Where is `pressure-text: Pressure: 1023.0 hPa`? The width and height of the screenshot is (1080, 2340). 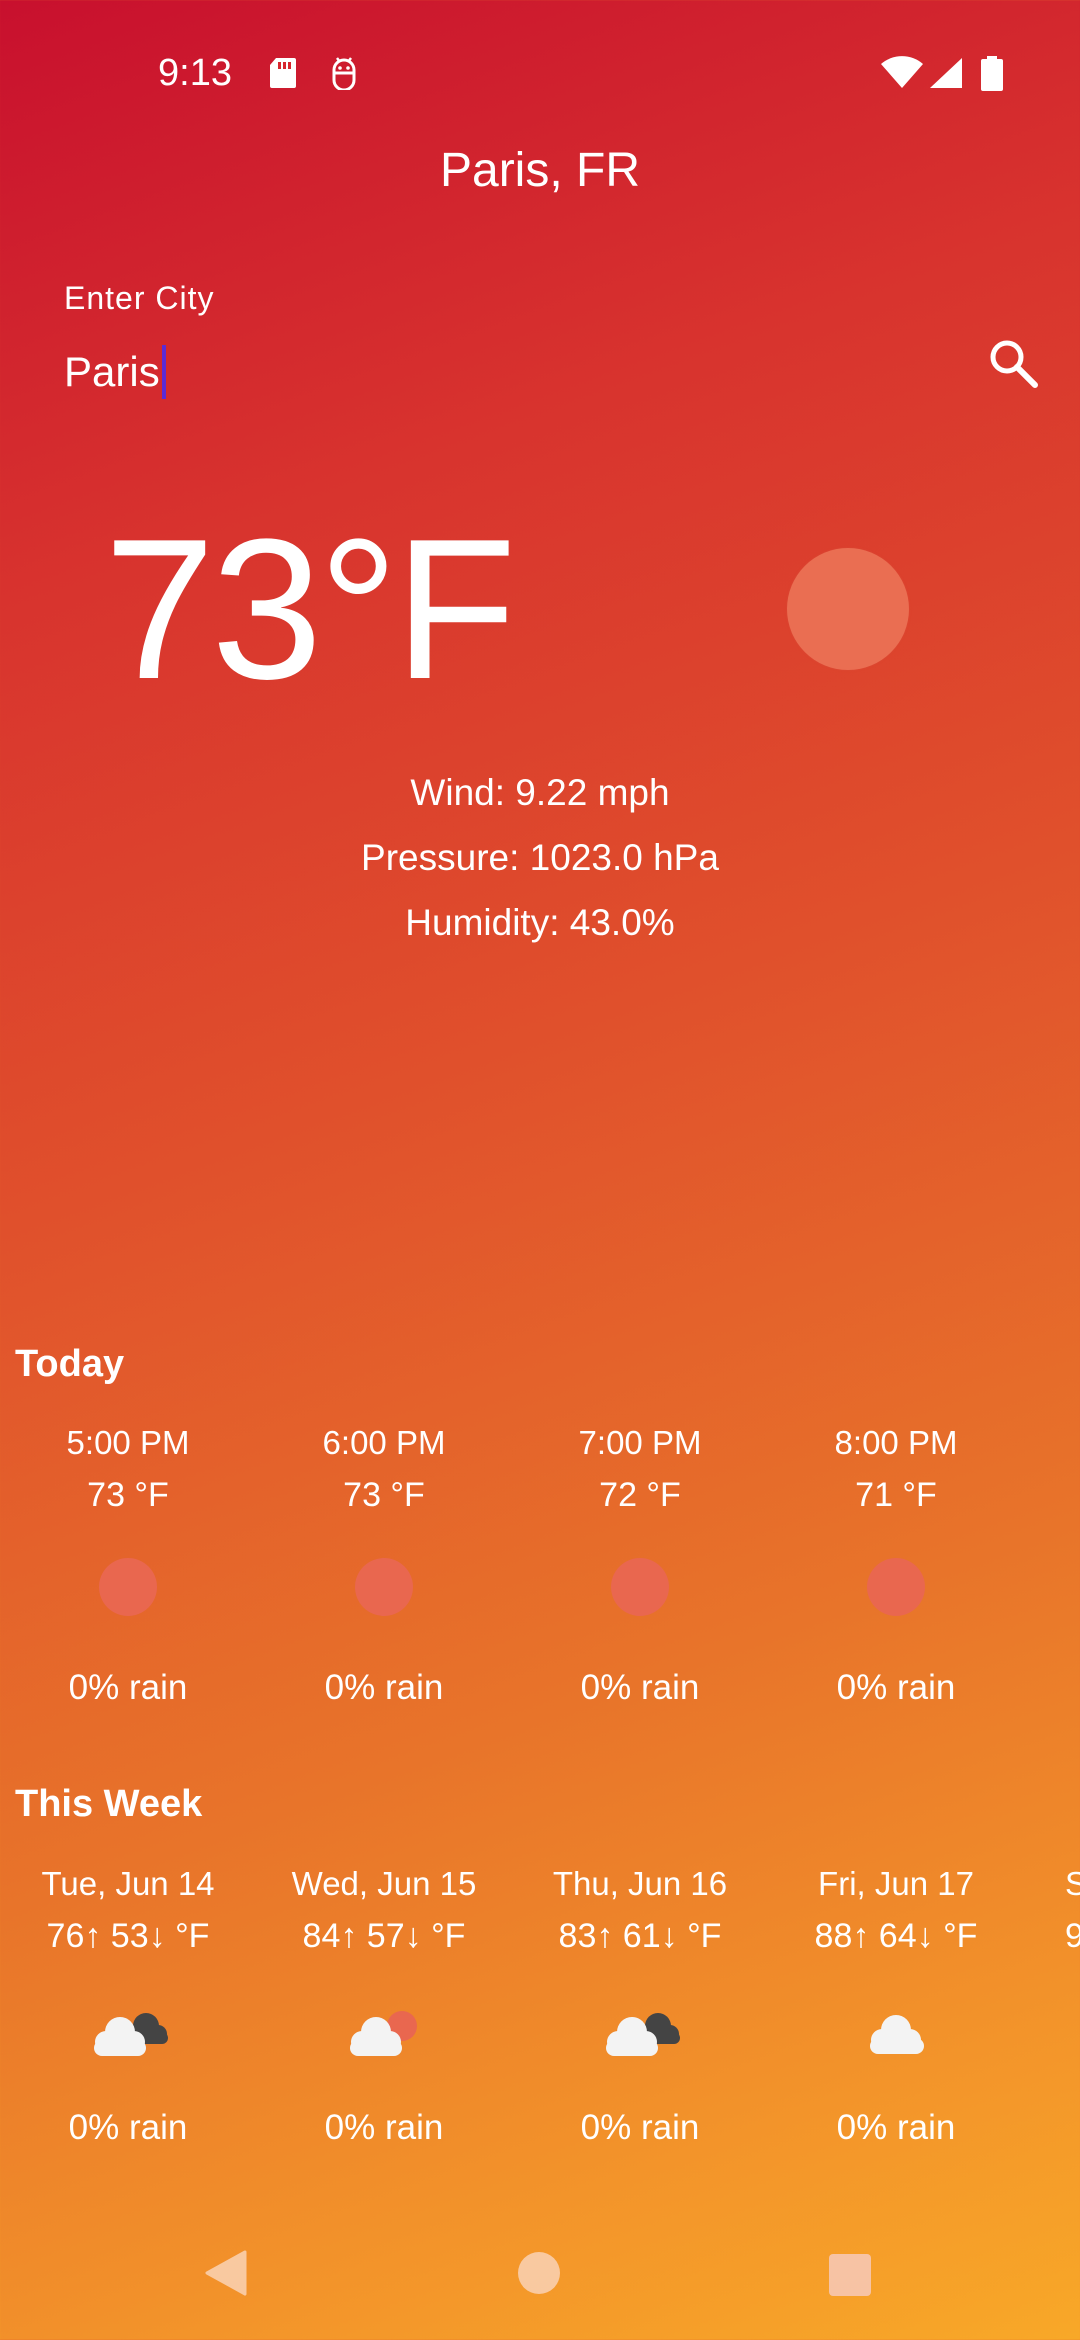
pressure-text: Pressure: 1023.0 hPa is located at coordinates (540, 857).